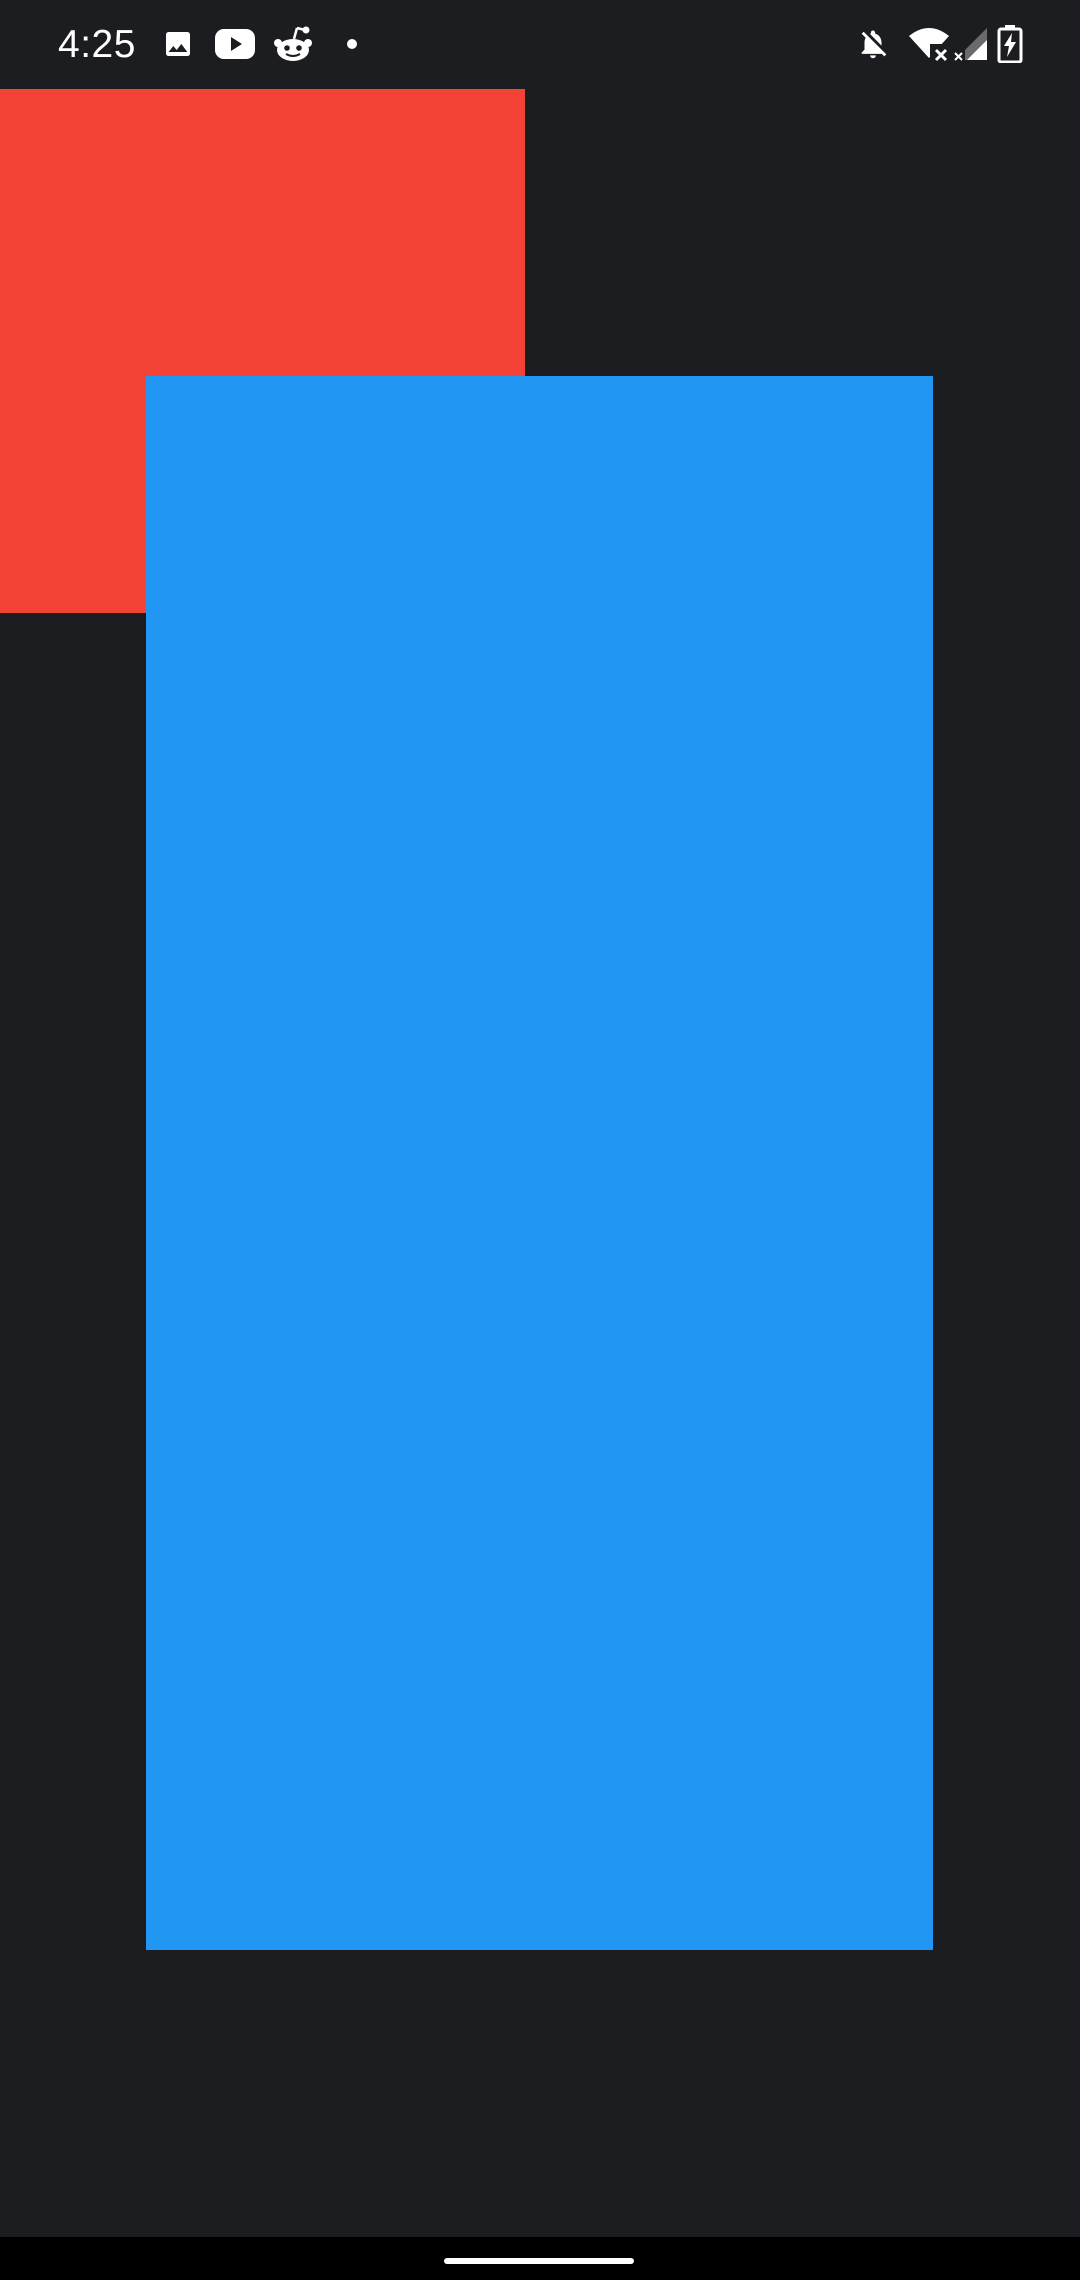 This screenshot has width=1080, height=2280. I want to click on cellular-no-signal-icon, so click(970, 44).